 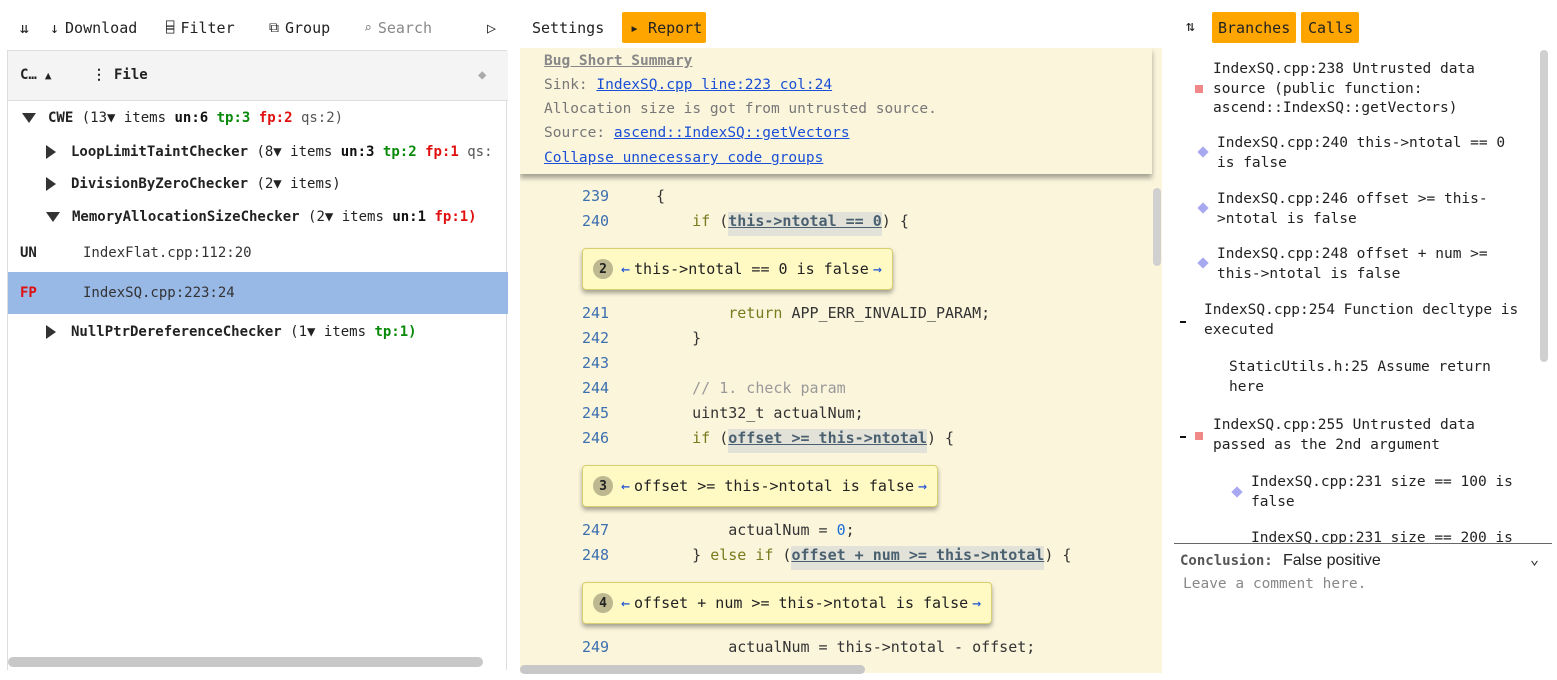 I want to click on grid-header: C… ▲ ⋮ File ◆, so click(x=258, y=76).